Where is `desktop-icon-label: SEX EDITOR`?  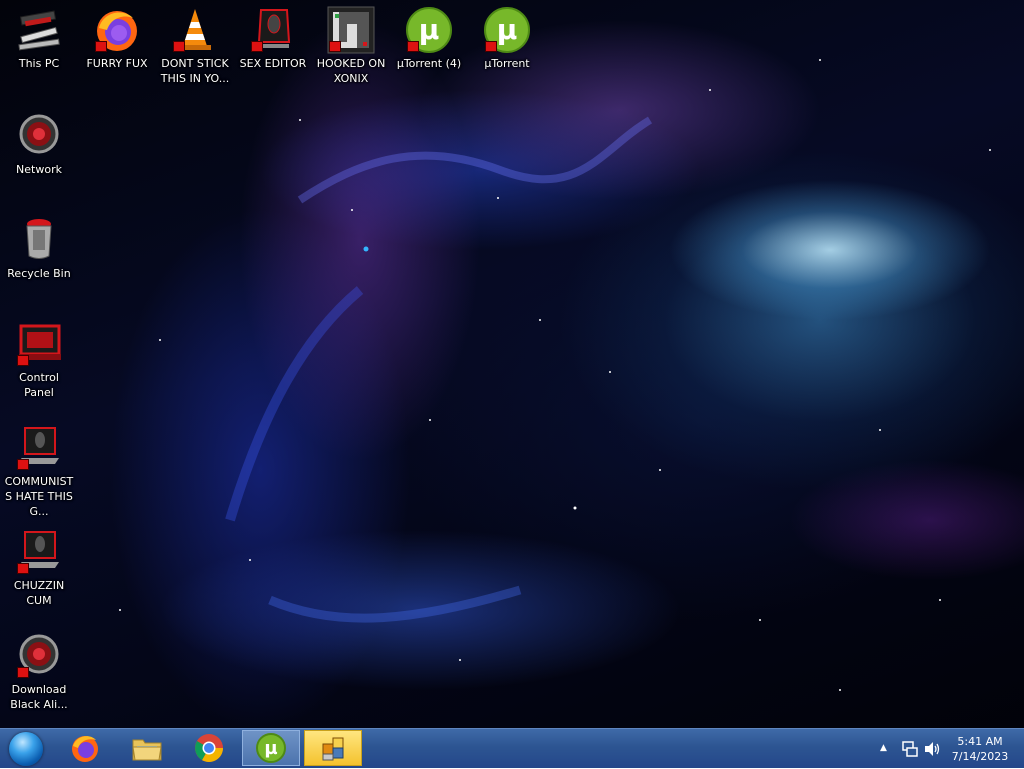 desktop-icon-label: SEX EDITOR is located at coordinates (273, 63).